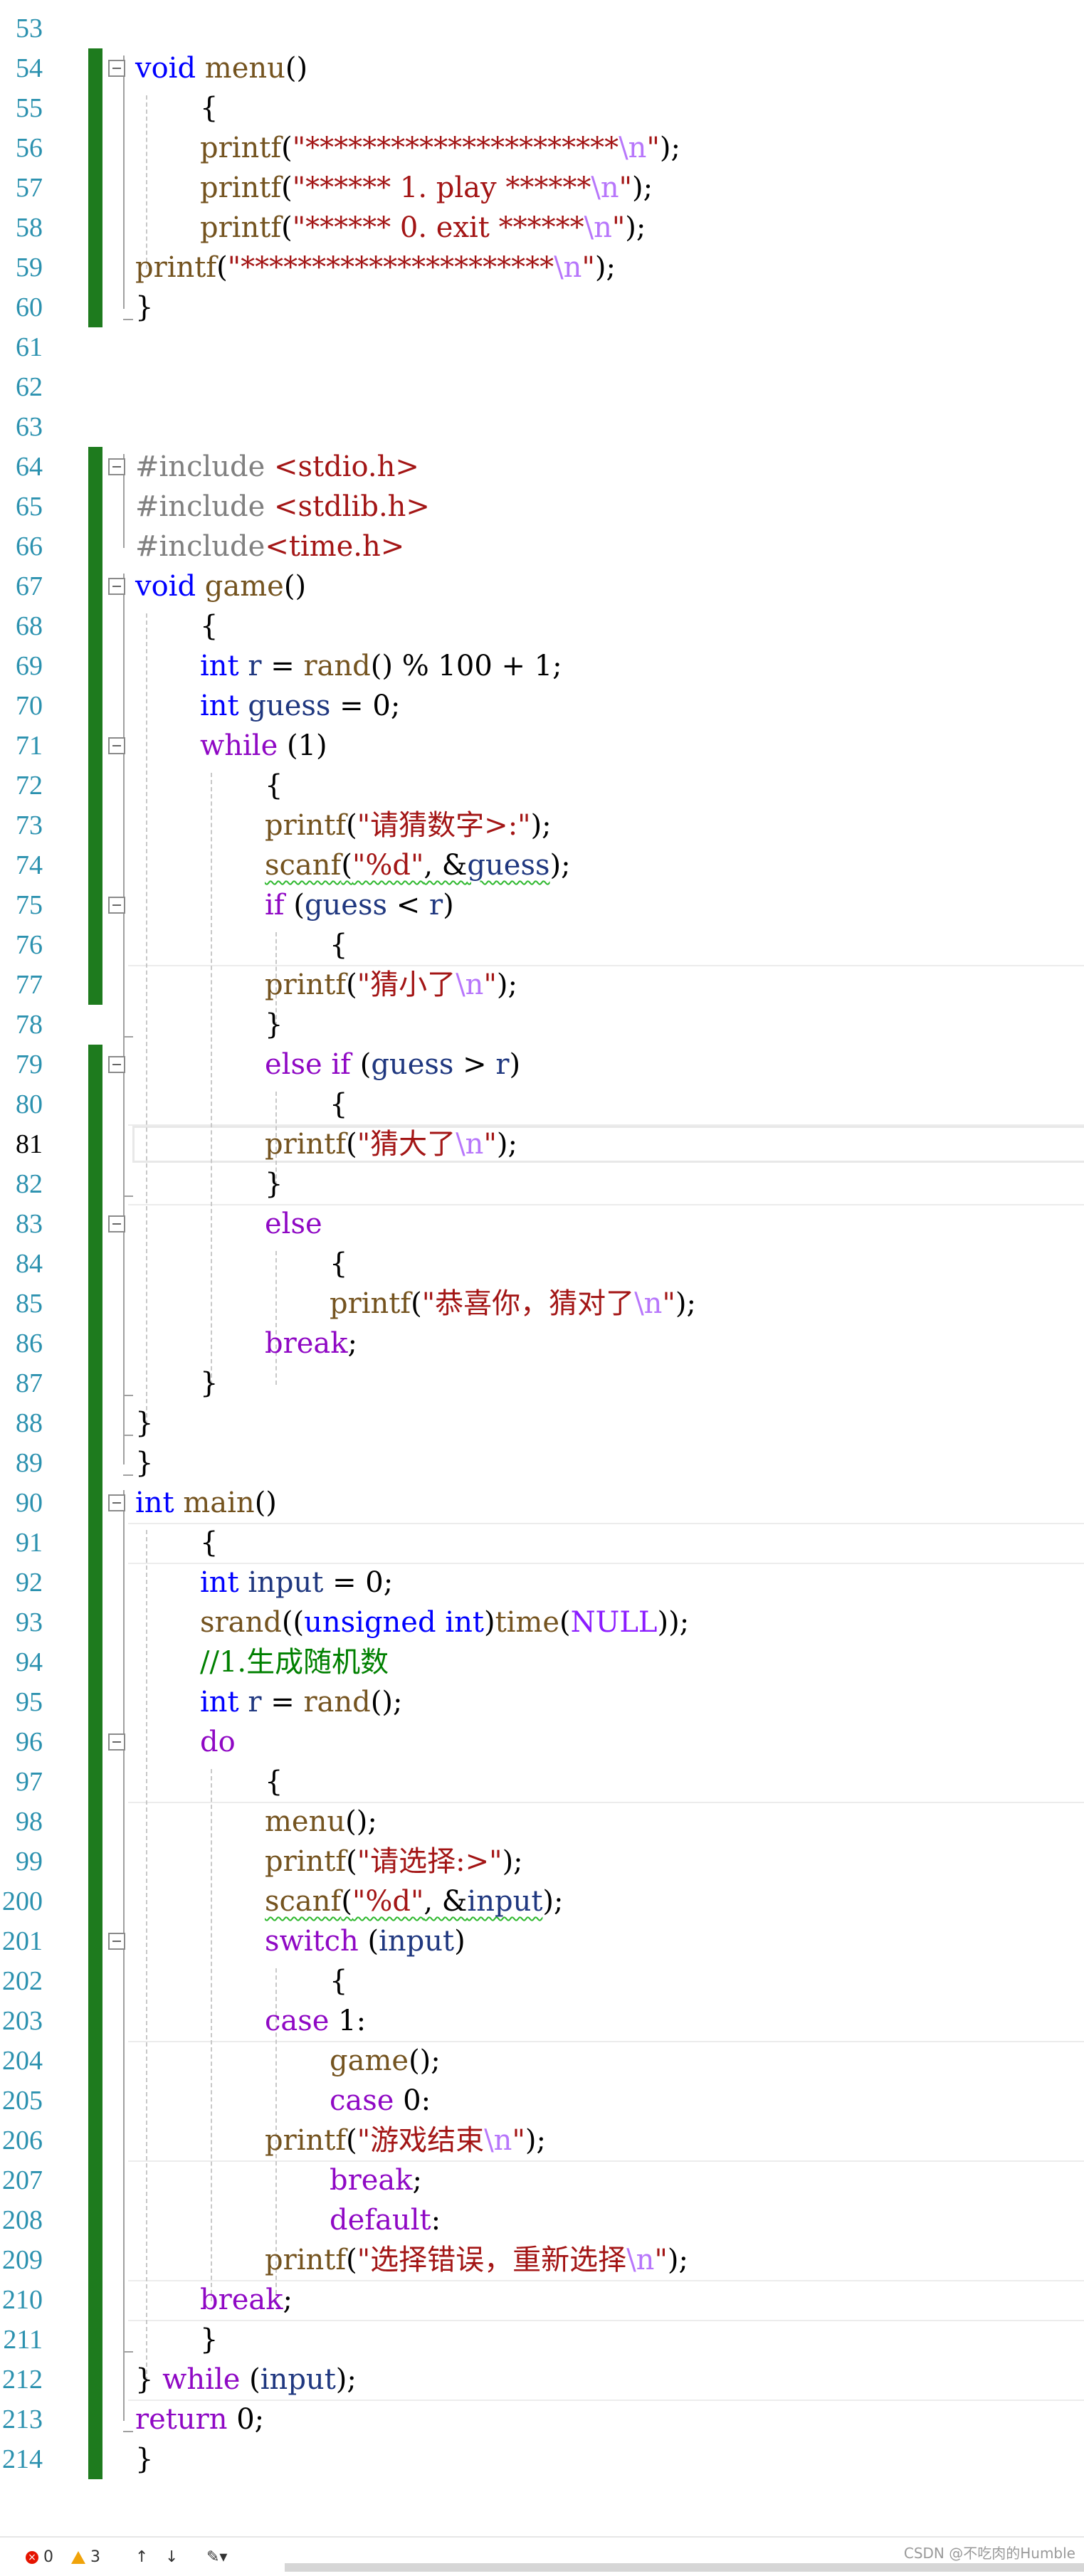  I want to click on line-number: 95, so click(21, 1702).